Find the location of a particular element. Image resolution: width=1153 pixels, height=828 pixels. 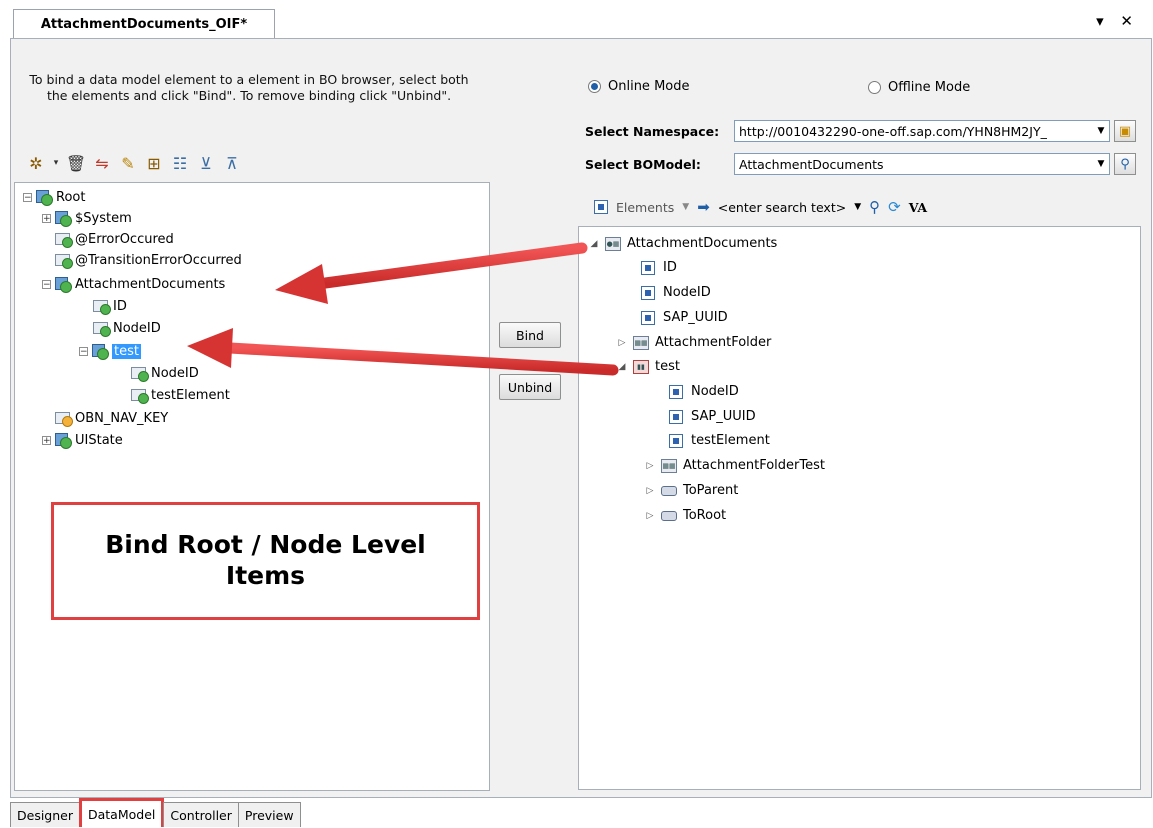

elements-filter: Elements is located at coordinates (645, 207).